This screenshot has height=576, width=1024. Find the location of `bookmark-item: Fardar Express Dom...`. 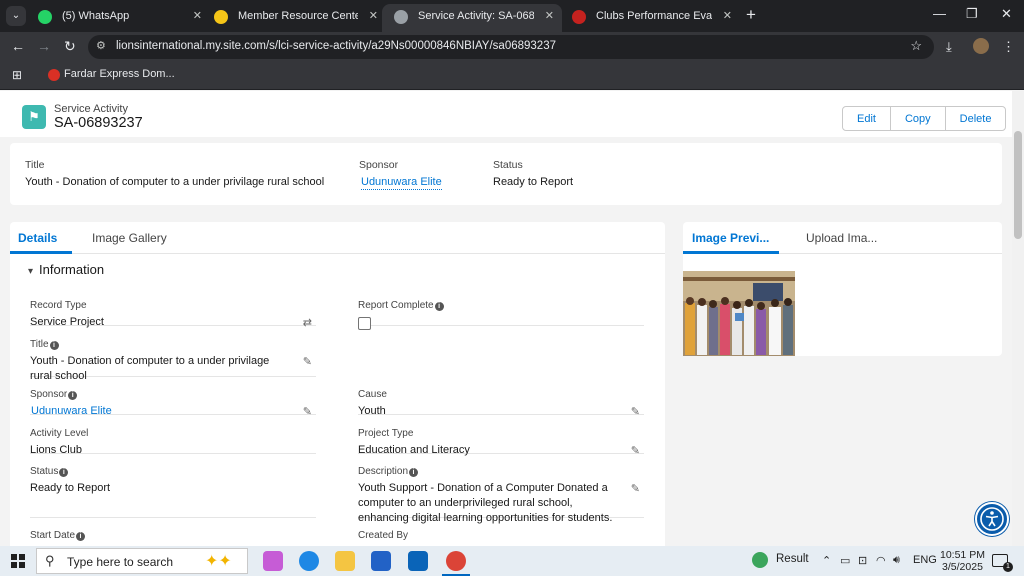

bookmark-item: Fardar Express Dom... is located at coordinates (111, 74).